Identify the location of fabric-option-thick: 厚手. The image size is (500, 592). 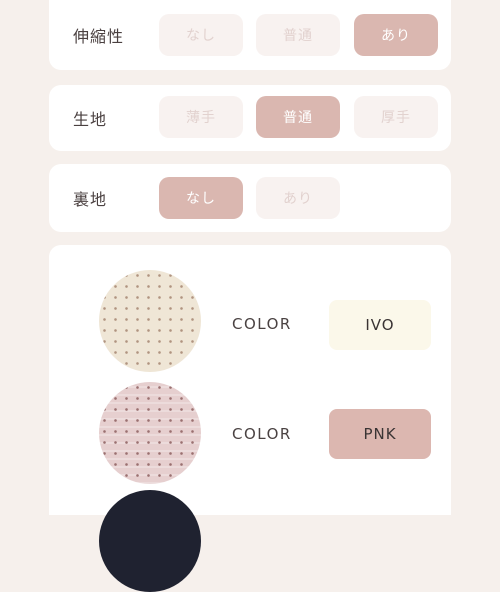
(396, 117).